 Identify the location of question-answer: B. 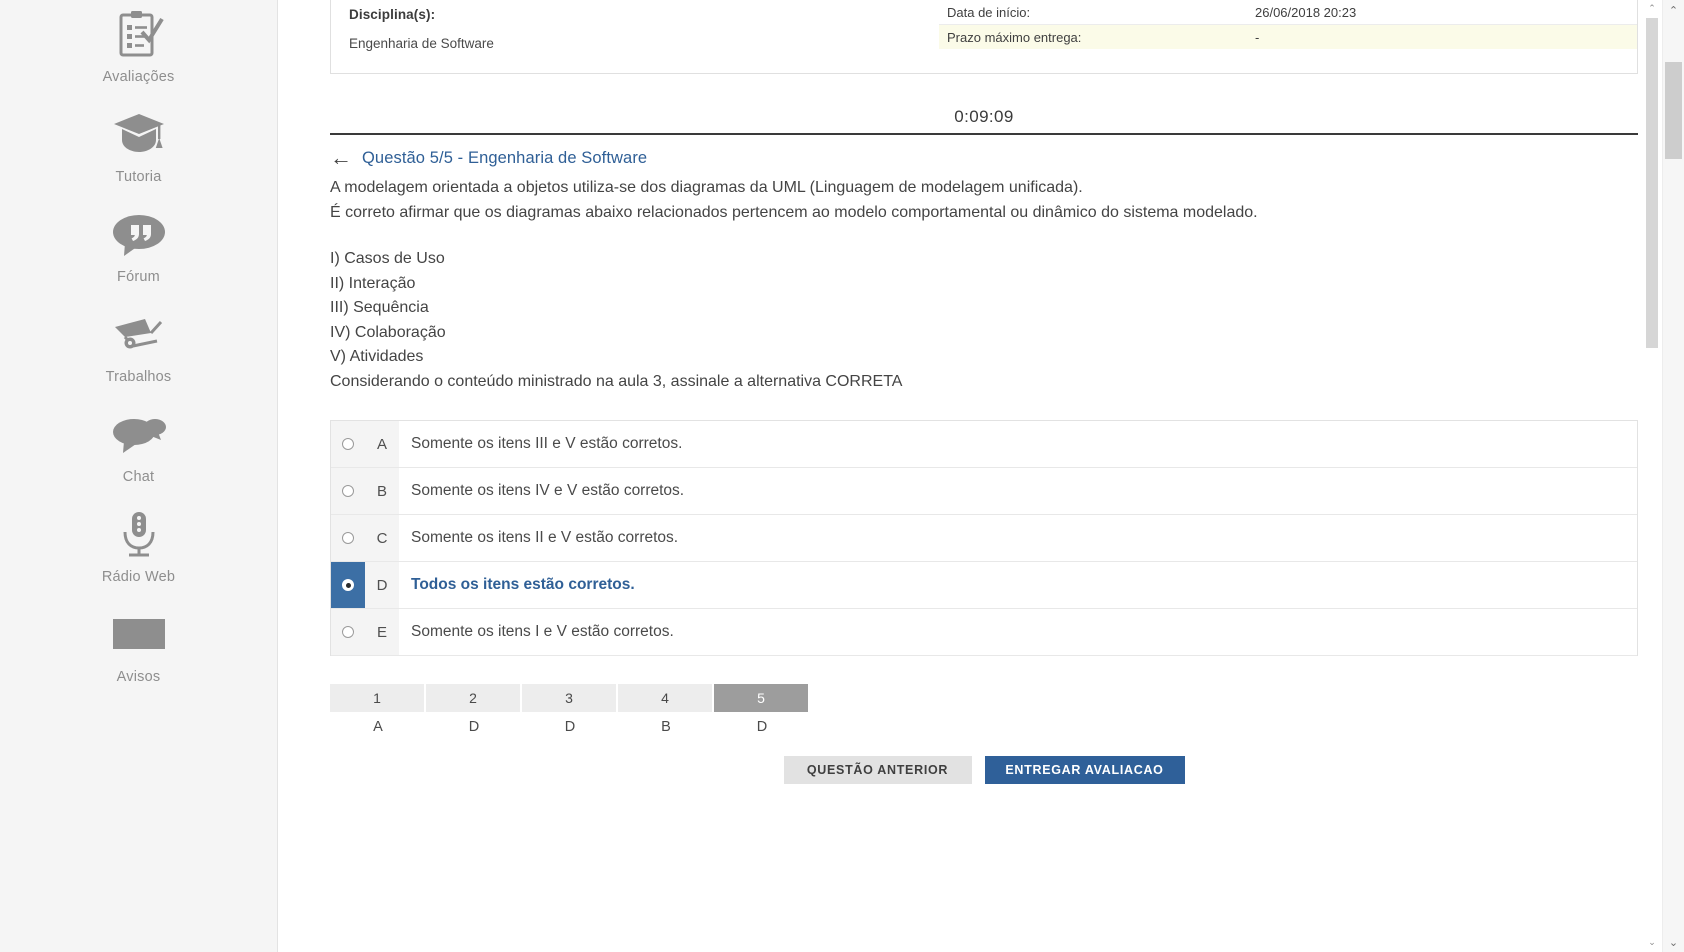
(666, 727).